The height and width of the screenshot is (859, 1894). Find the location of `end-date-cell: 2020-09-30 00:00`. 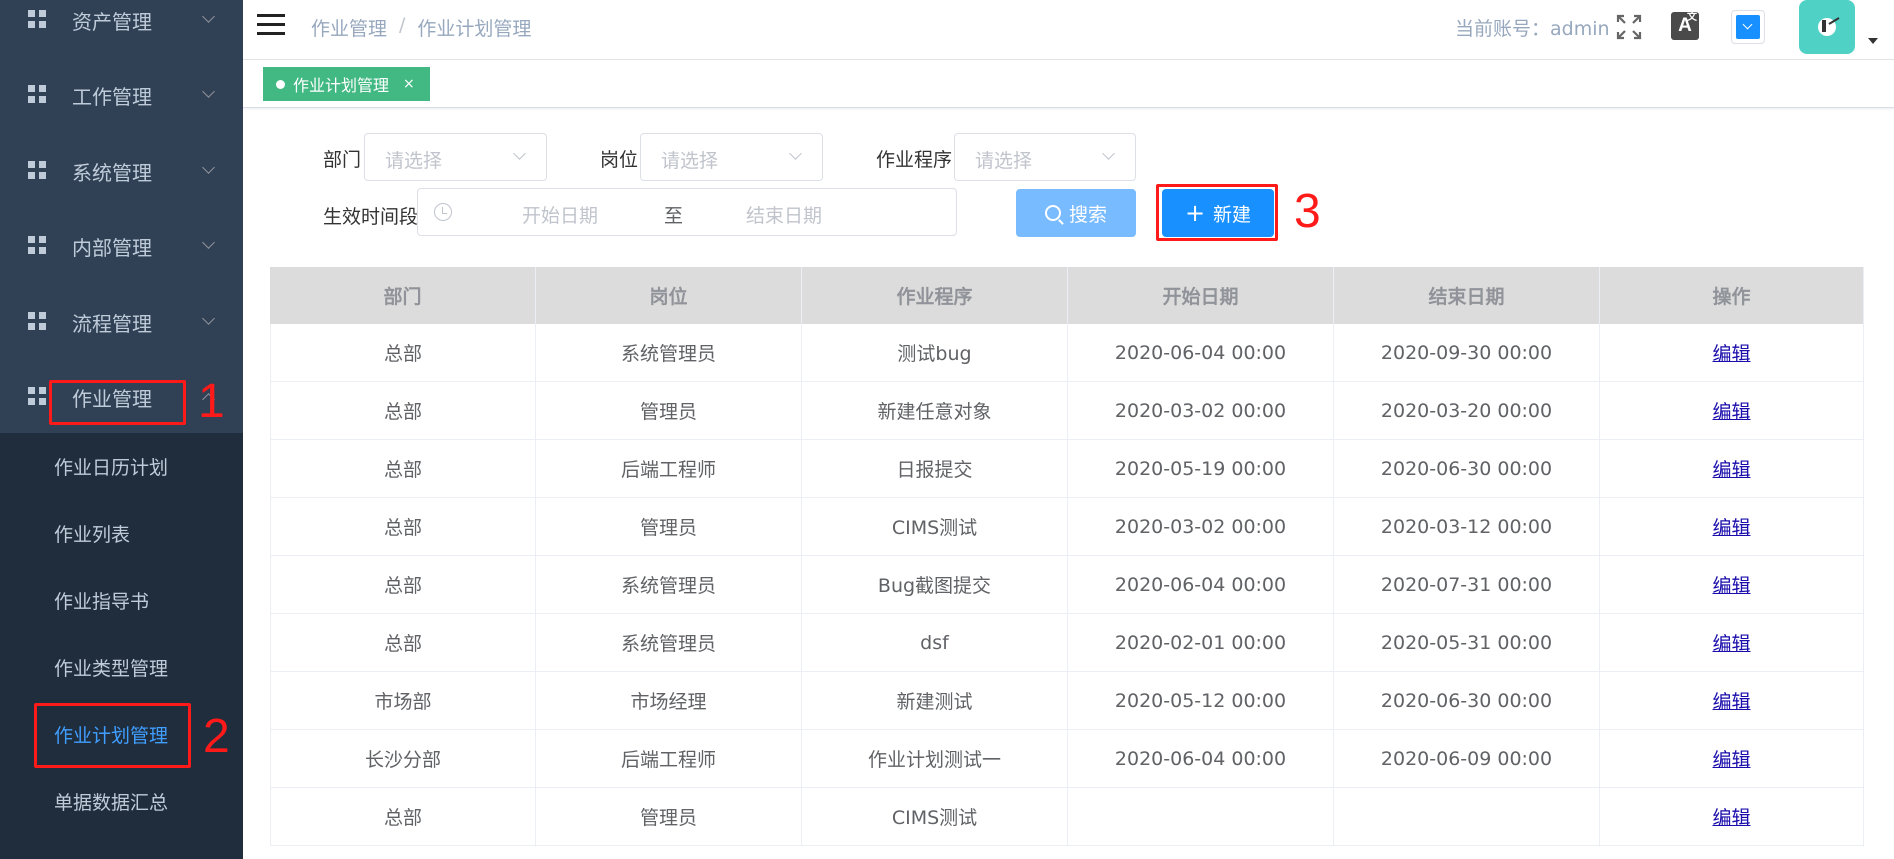

end-date-cell: 2020-09-30 00:00 is located at coordinates (1467, 352).